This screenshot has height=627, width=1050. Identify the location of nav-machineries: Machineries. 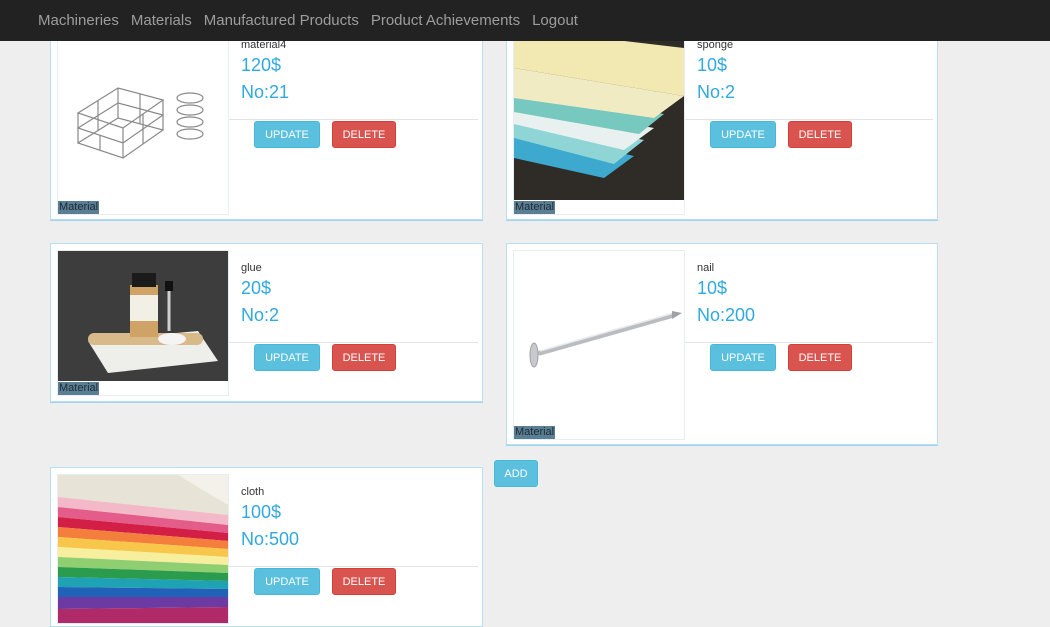
(78, 20).